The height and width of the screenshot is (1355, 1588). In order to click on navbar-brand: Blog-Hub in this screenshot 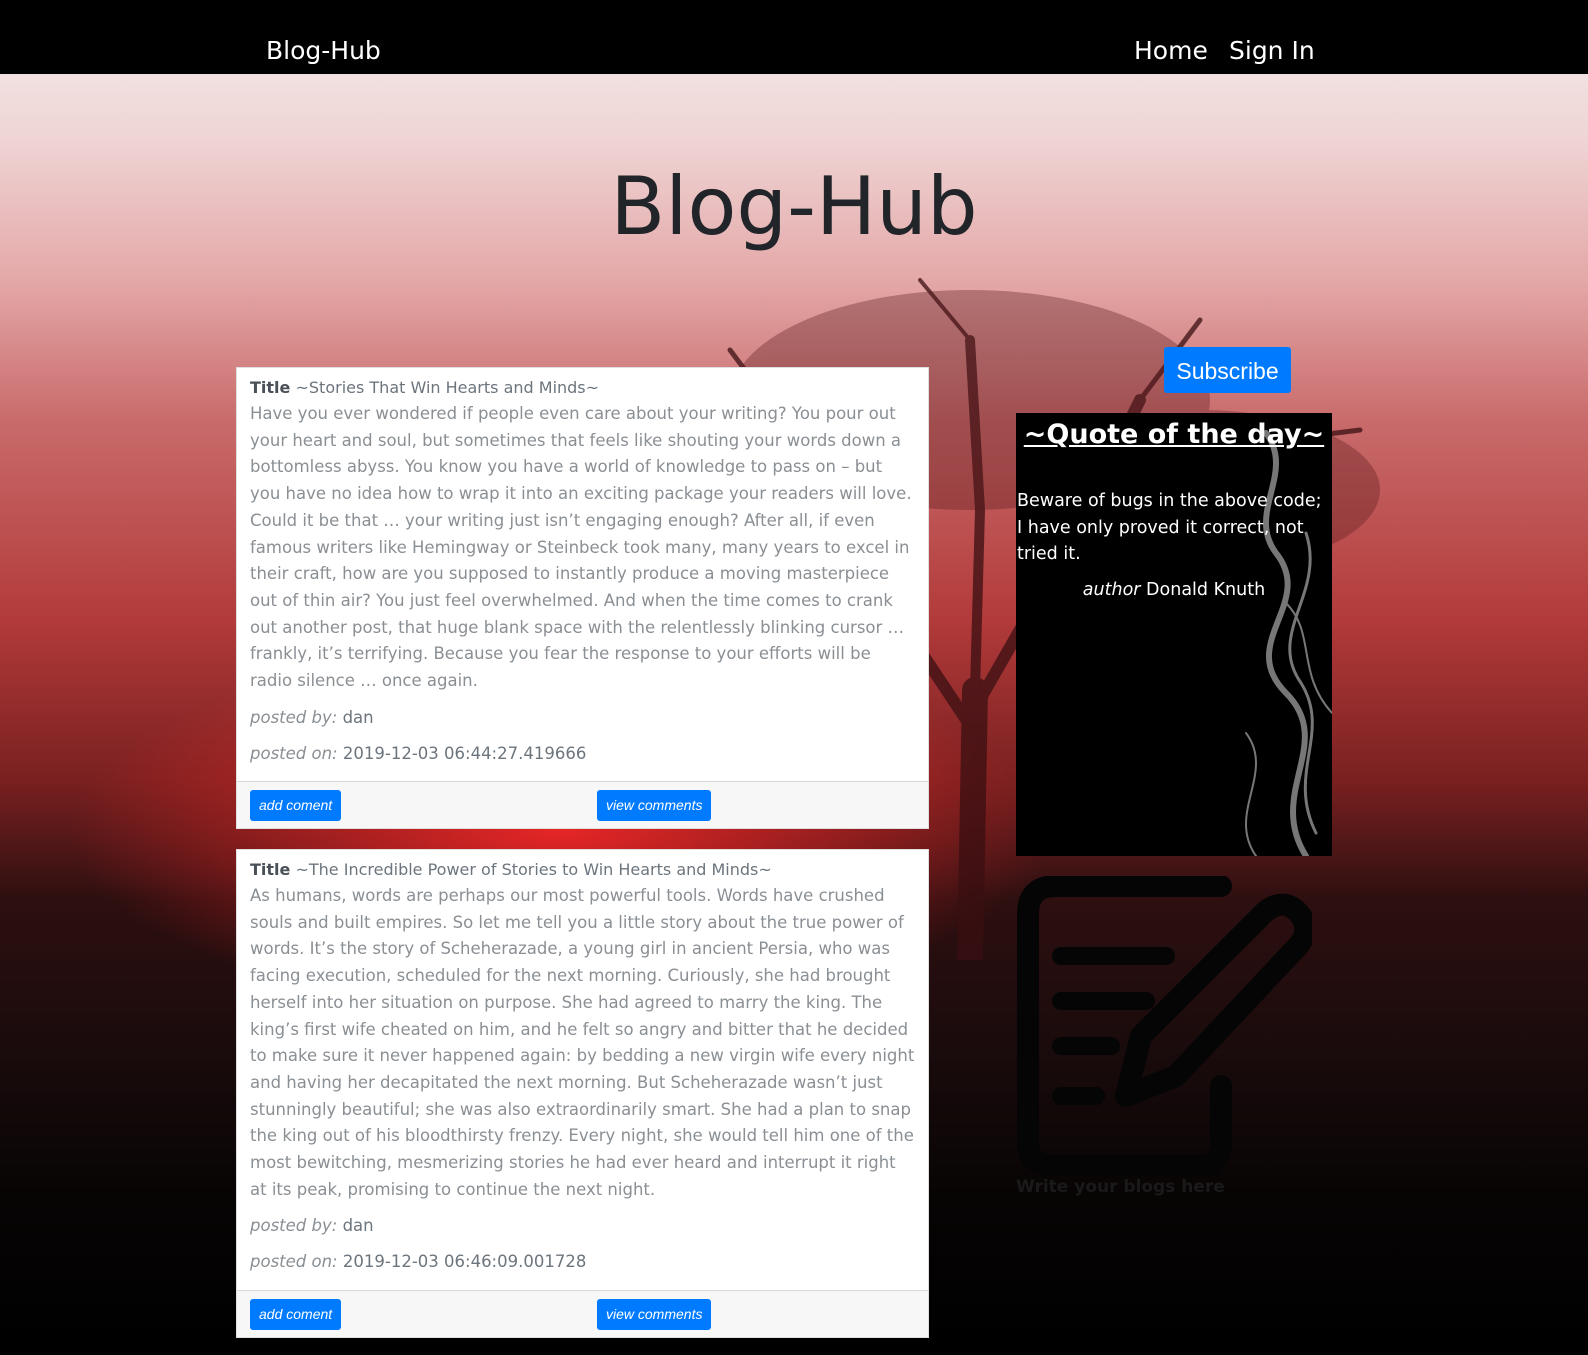, I will do `click(323, 50)`.